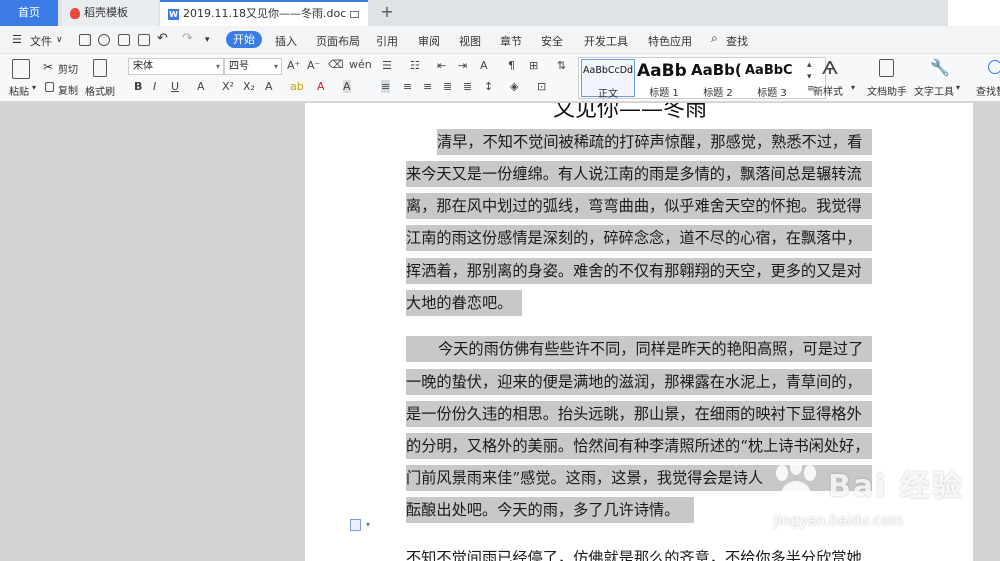  I want to click on format-painter-icon, so click(100, 68).